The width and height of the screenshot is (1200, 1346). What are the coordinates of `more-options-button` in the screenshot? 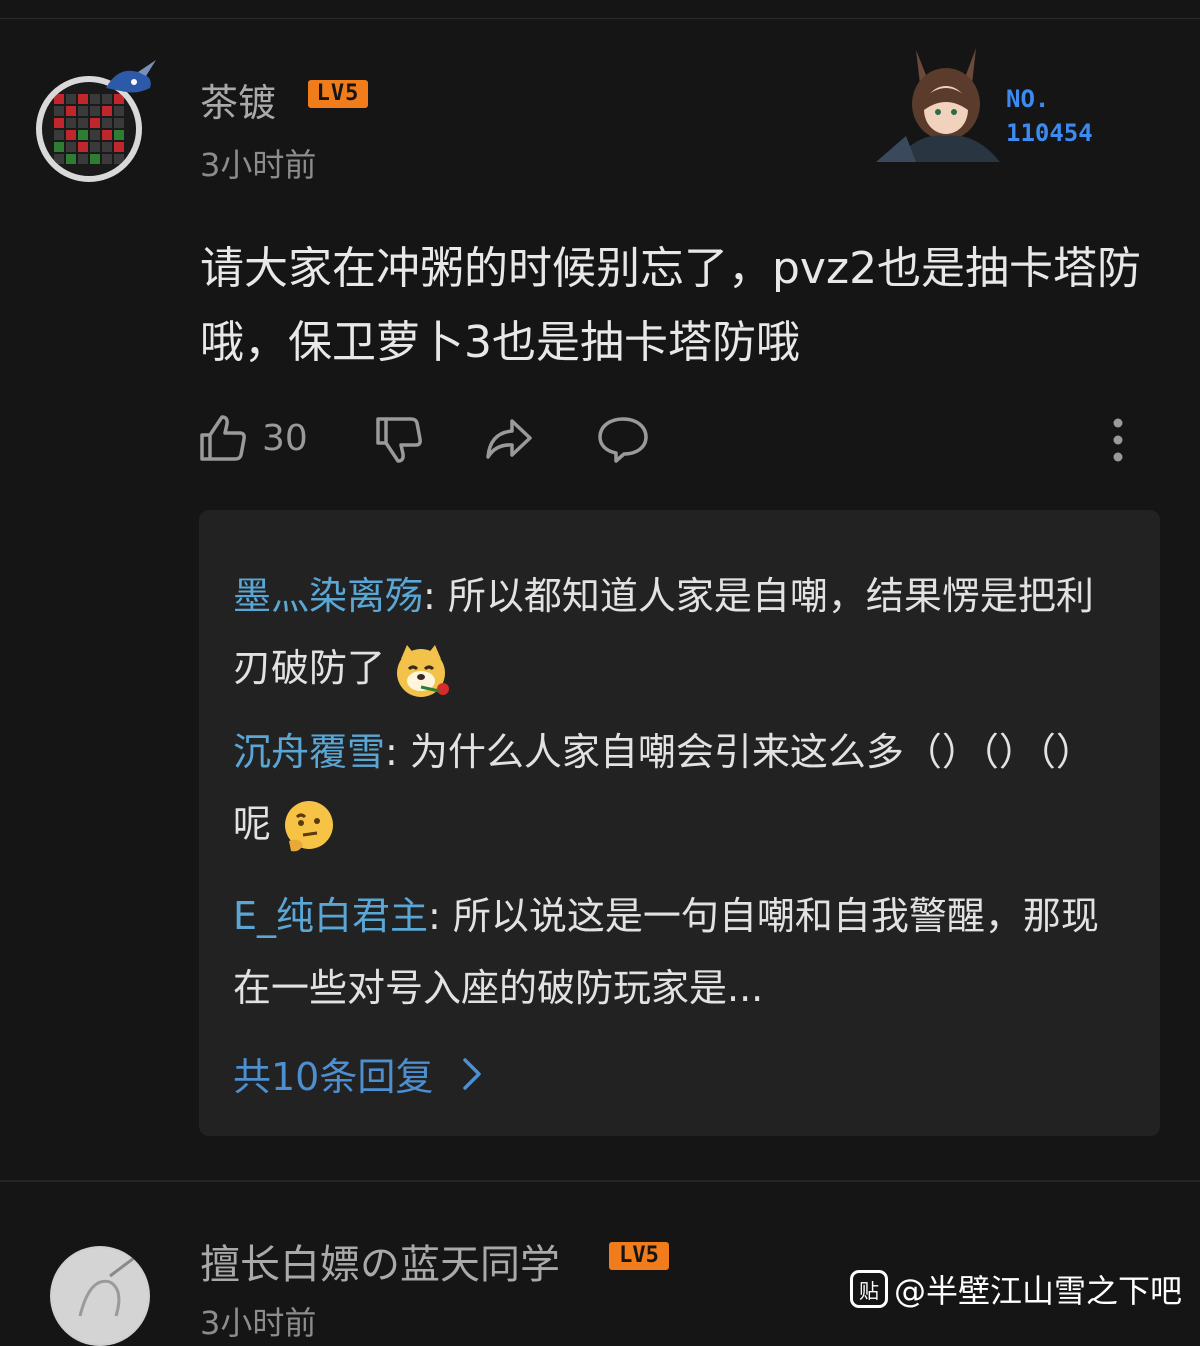 It's located at (1118, 438).